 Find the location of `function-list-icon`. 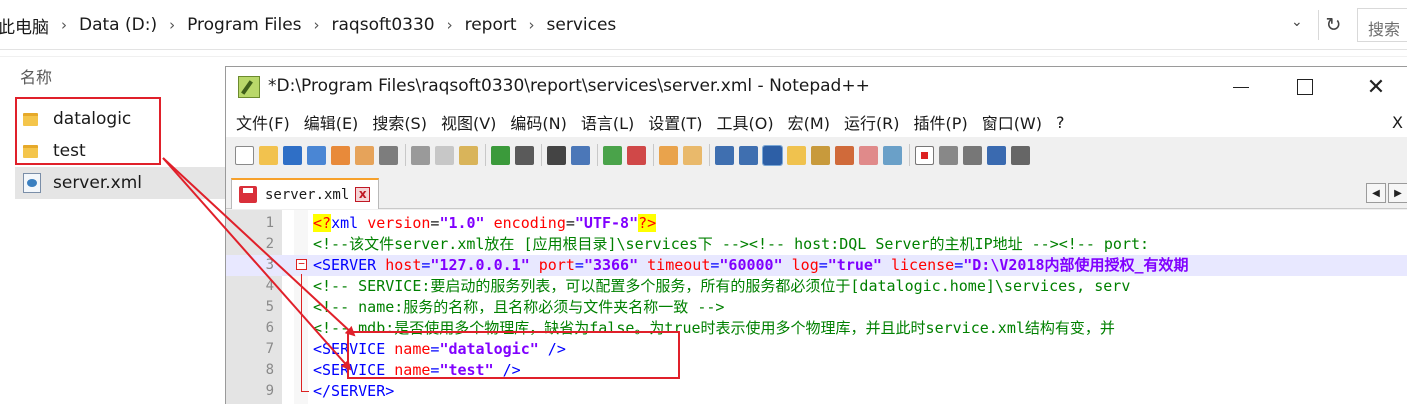

function-list-icon is located at coordinates (844, 155).